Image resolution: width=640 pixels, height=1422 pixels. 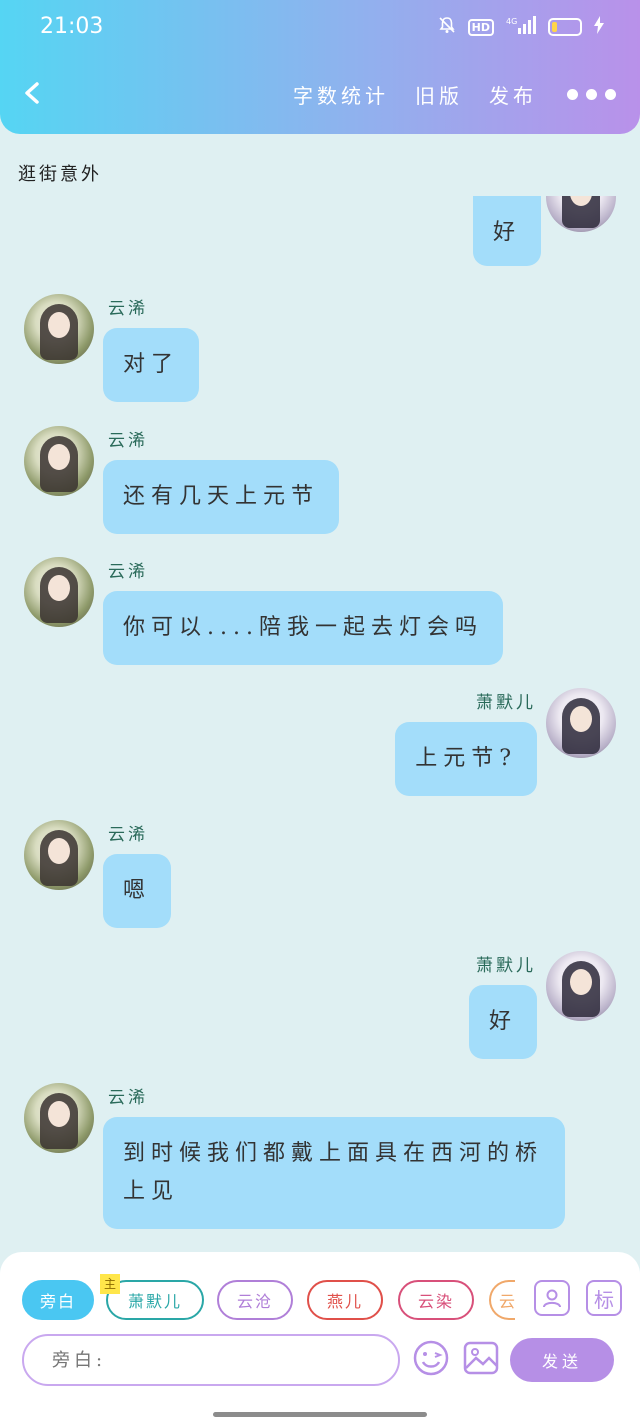 I want to click on character-chip: 云沧, so click(x=255, y=1300).